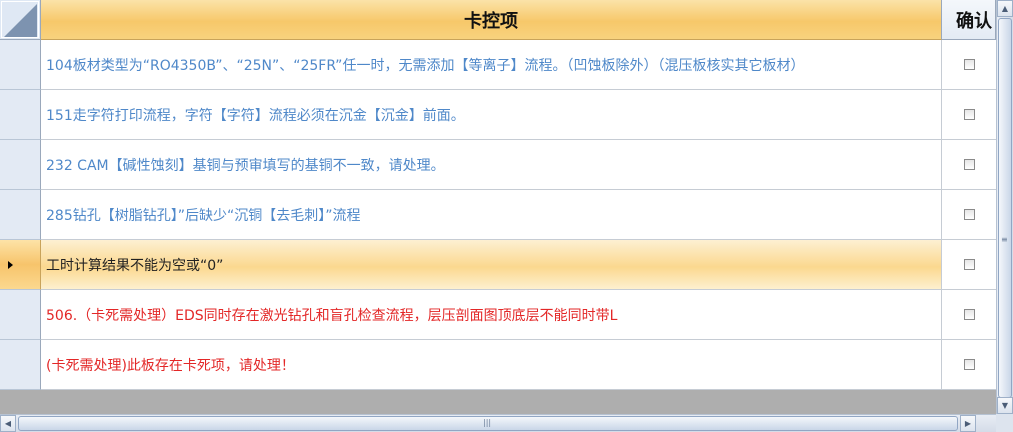  Describe the element at coordinates (491, 115) in the screenshot. I see `check-item-cell: 151走字符打印流程，字符【字符】流程必须在沉金【沉金】前面。` at that location.